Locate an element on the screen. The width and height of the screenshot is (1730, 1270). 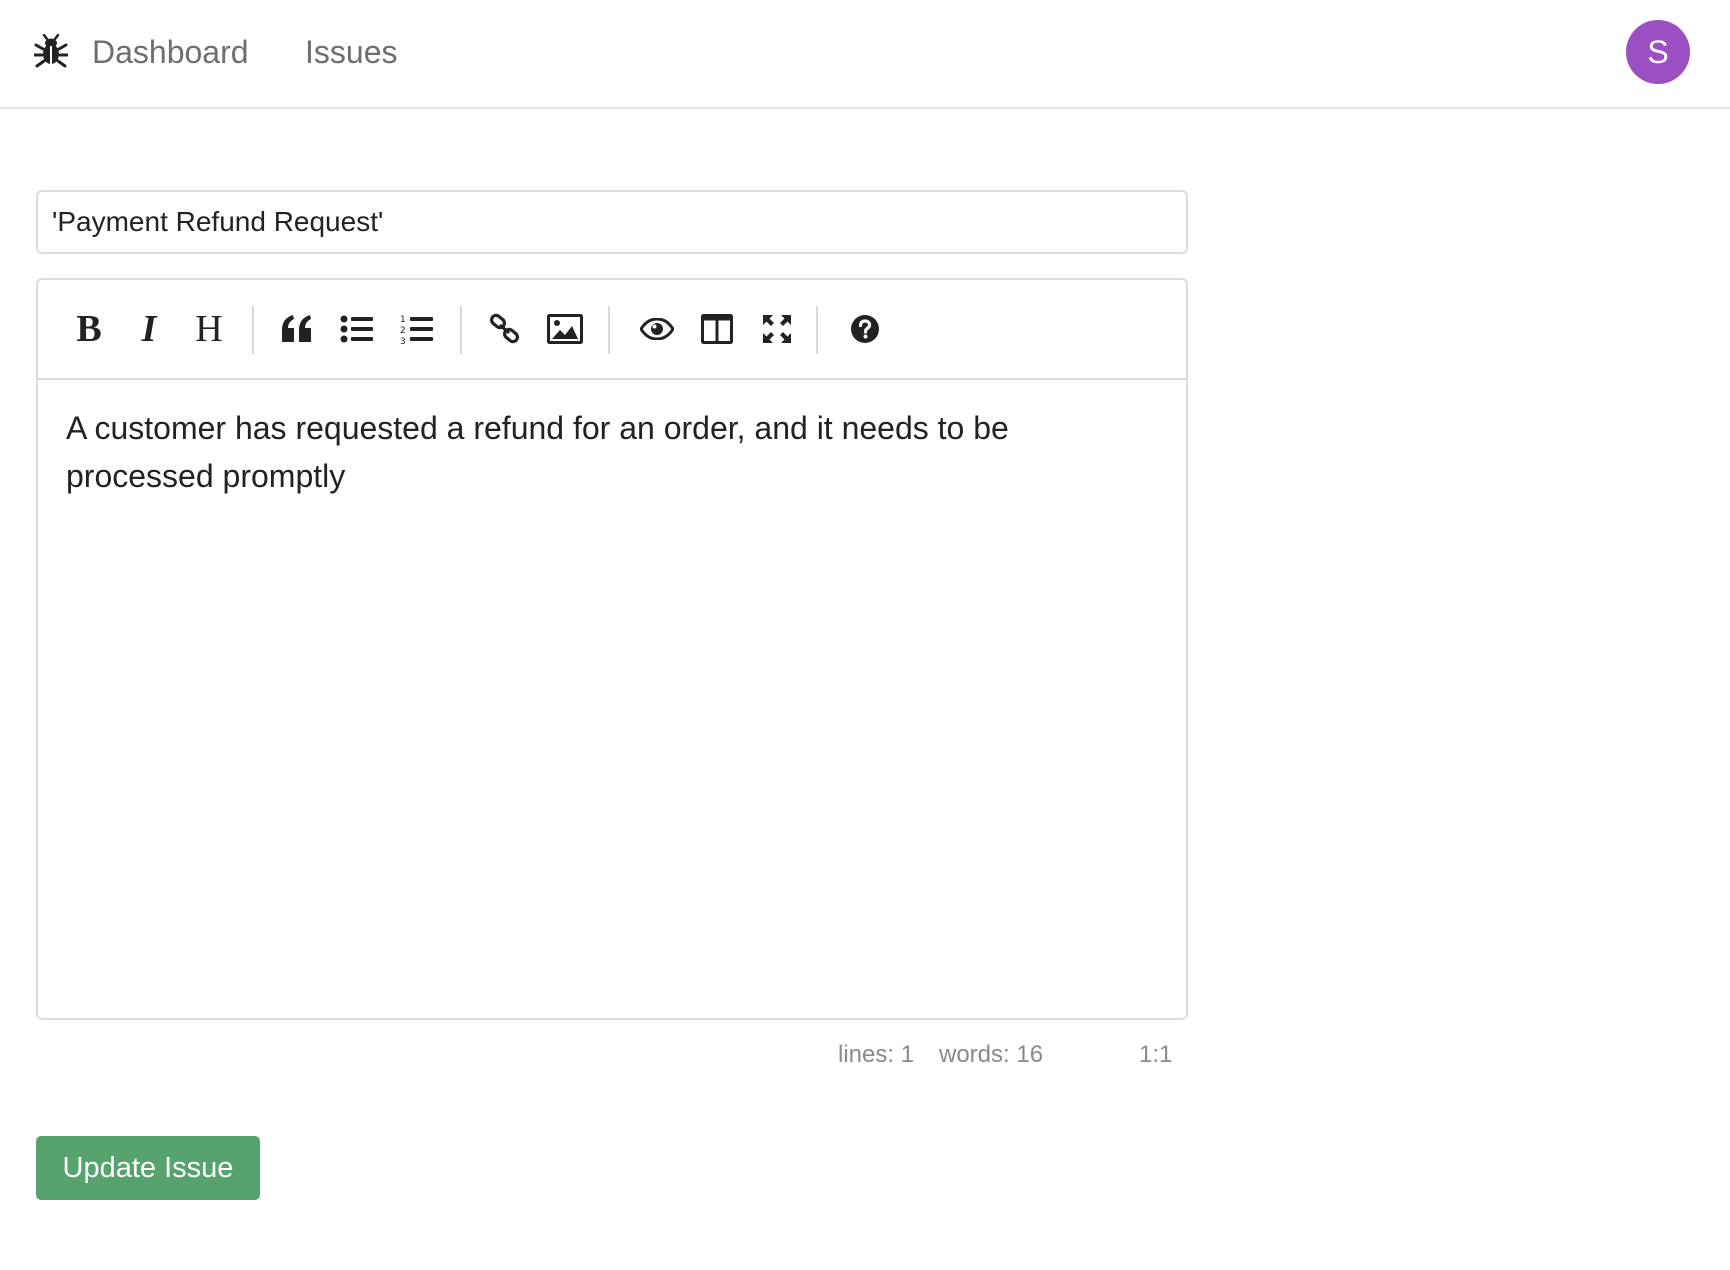
bug-icon is located at coordinates (51, 51).